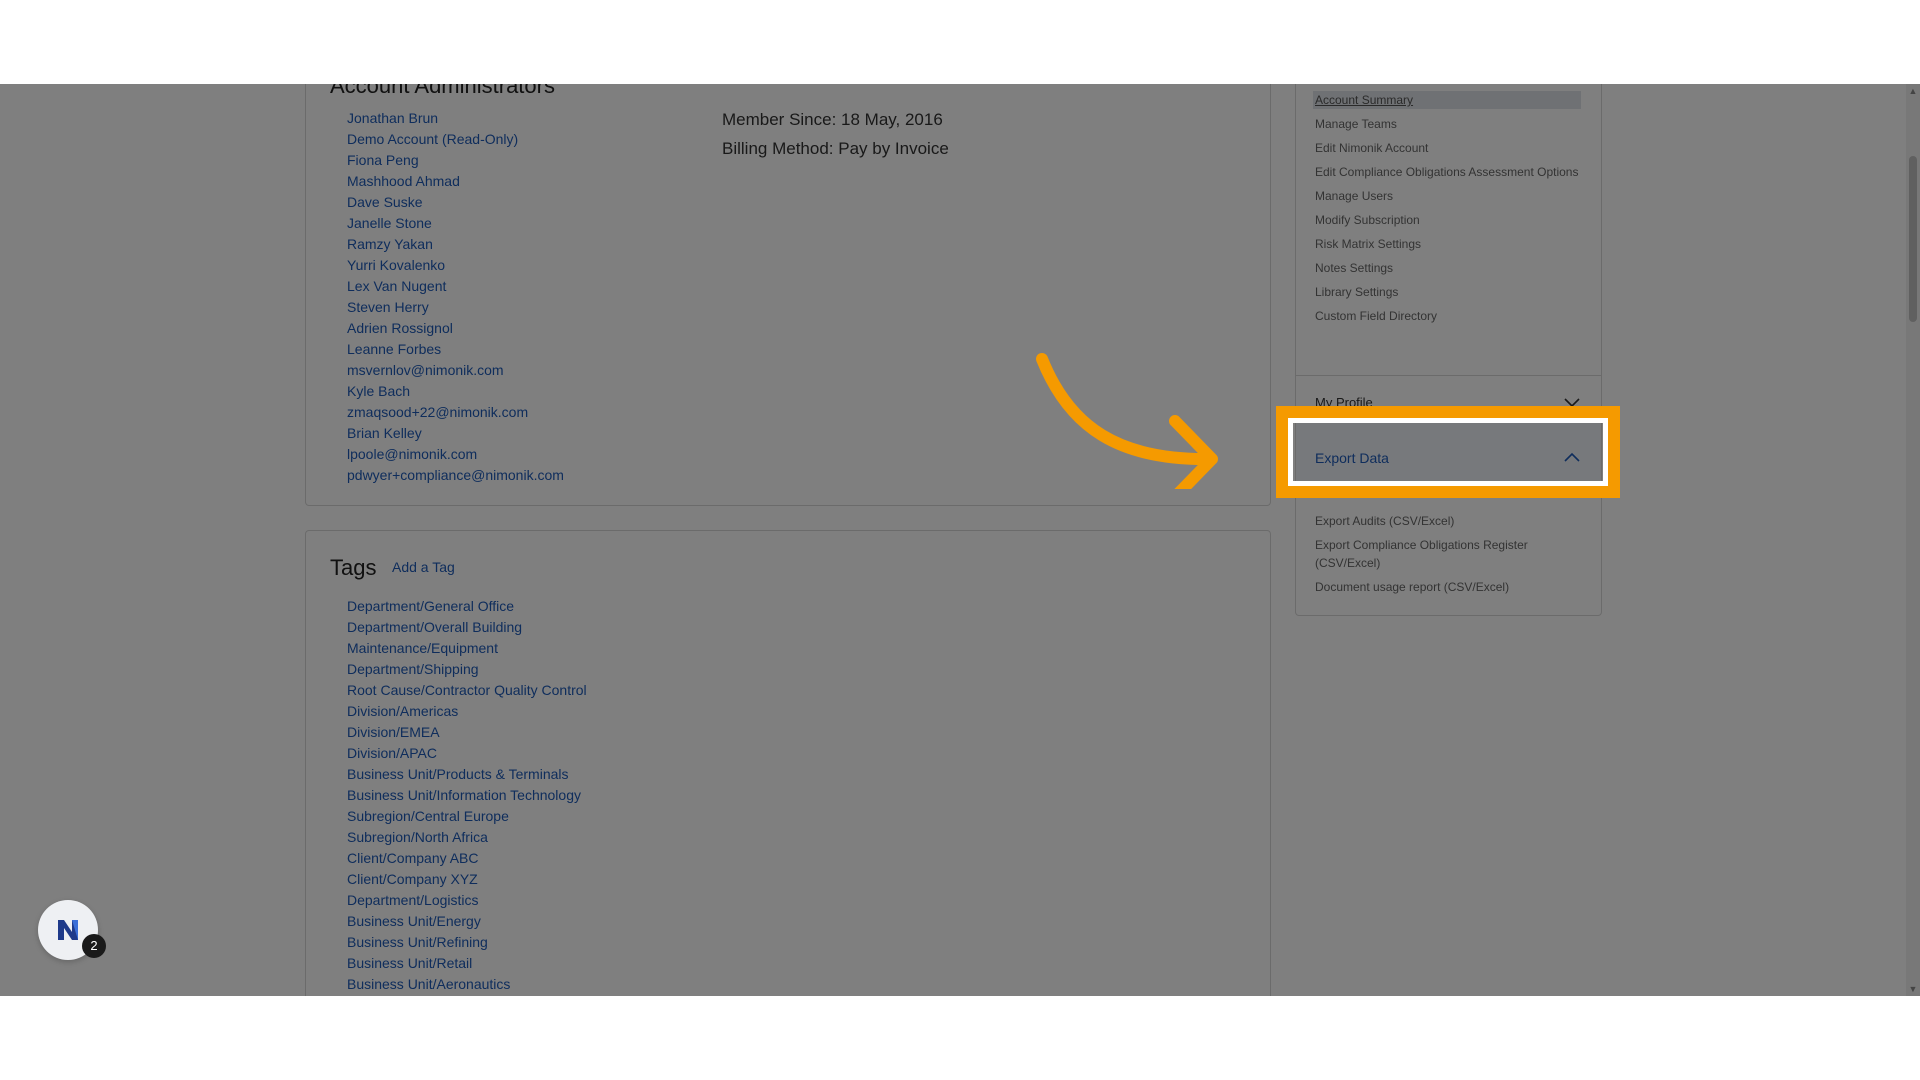 The image size is (1920, 1080). Describe the element at coordinates (467, 690) in the screenshot. I see `tag-link: Root Cause/Contractor Quality Control` at that location.